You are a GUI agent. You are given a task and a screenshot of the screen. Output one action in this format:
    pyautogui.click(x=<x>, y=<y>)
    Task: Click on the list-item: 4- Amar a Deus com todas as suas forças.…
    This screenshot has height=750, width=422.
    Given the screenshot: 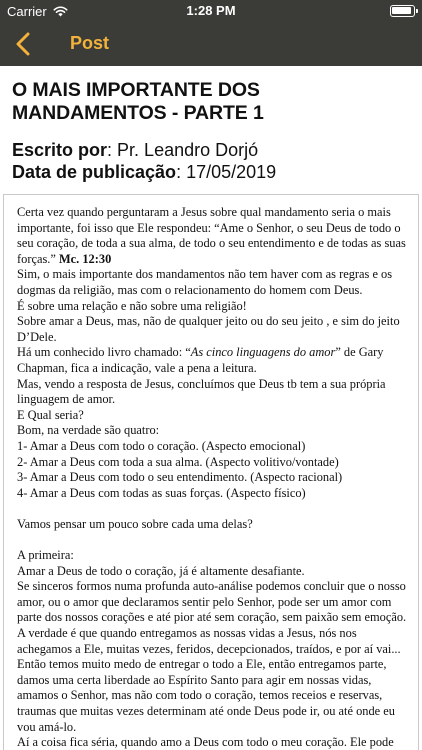 What is the action you would take?
    pyautogui.click(x=161, y=492)
    